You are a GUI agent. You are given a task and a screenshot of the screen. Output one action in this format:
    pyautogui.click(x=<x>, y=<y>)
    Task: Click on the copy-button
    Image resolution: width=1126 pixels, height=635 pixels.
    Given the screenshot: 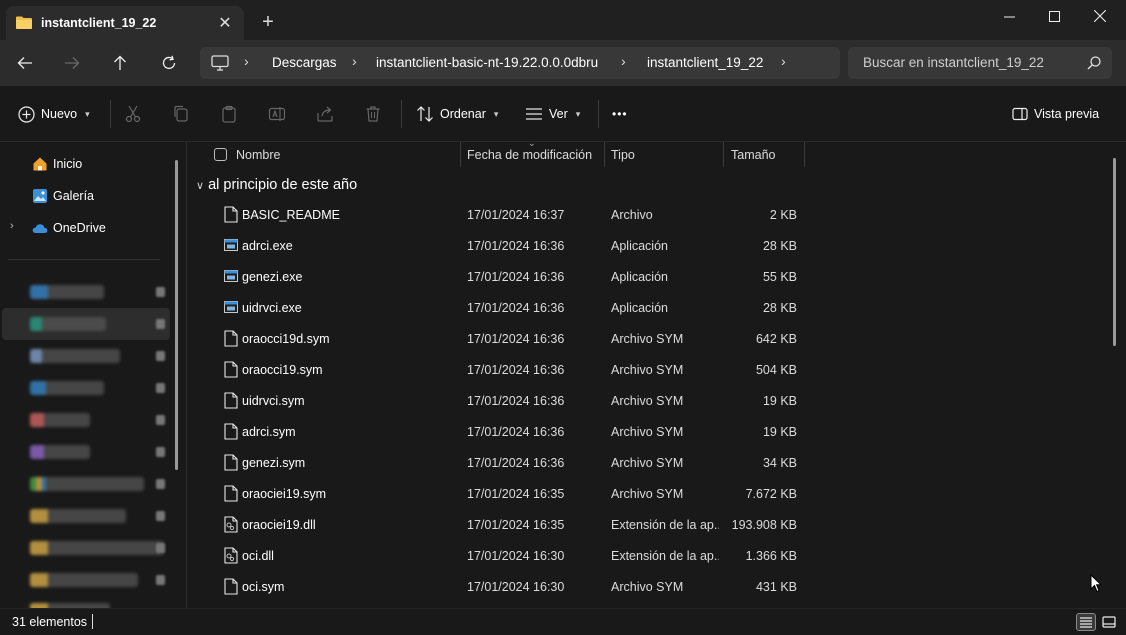 What is the action you would take?
    pyautogui.click(x=181, y=114)
    